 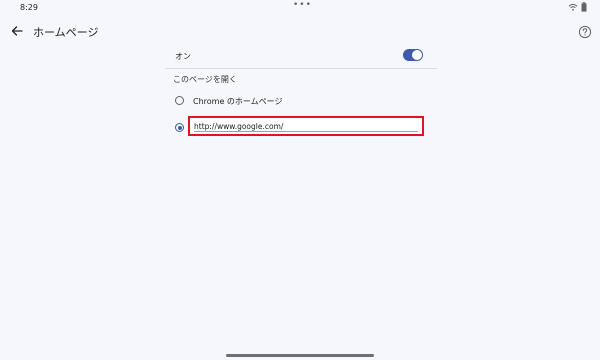 I want to click on back-arrow-icon, so click(x=17, y=31).